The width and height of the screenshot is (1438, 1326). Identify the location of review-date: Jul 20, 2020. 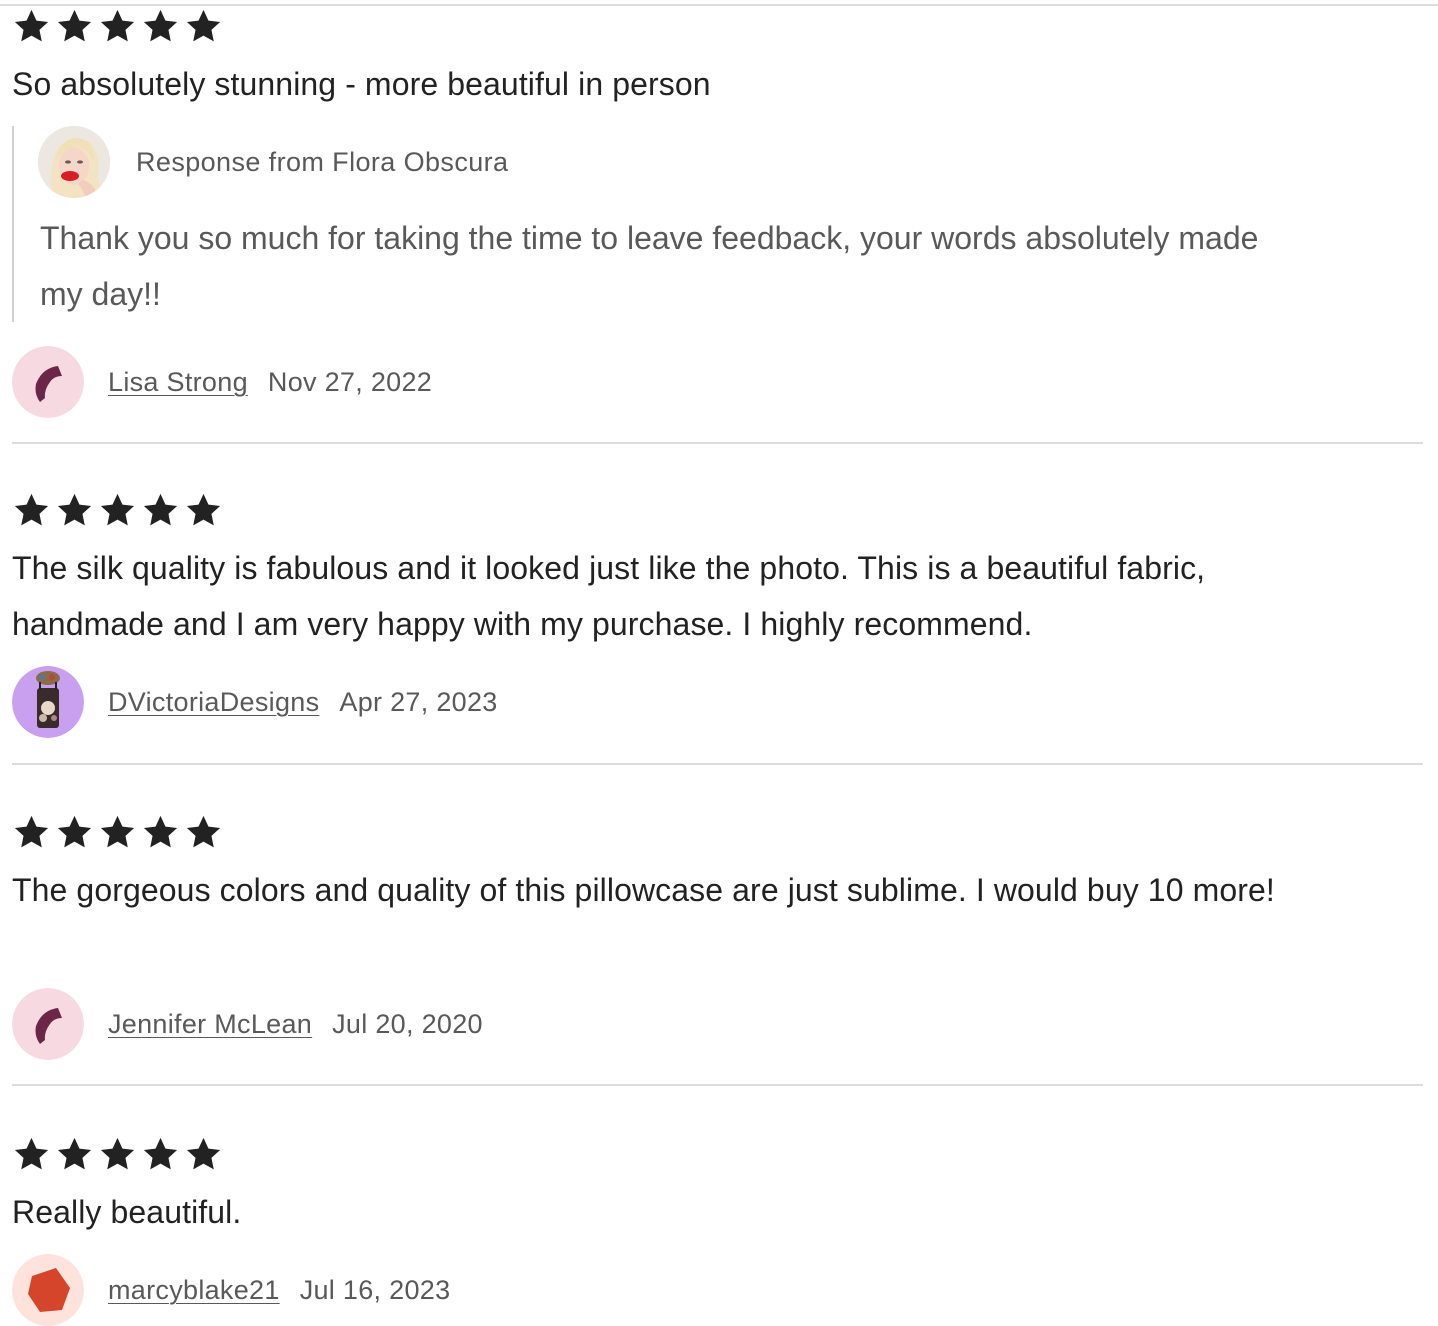
(407, 1023).